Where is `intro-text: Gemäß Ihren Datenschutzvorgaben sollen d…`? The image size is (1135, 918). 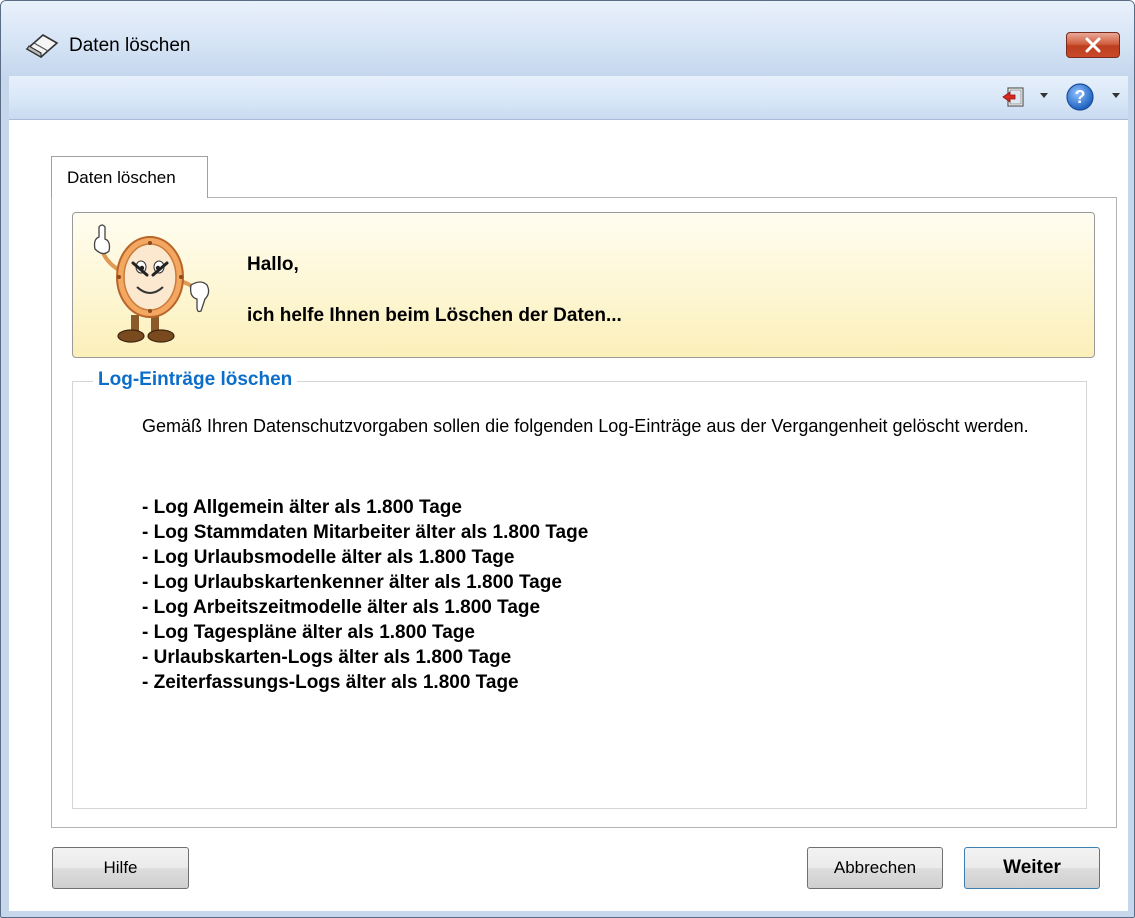 intro-text: Gemäß Ihren Datenschutzvorgaben sollen d… is located at coordinates (585, 426).